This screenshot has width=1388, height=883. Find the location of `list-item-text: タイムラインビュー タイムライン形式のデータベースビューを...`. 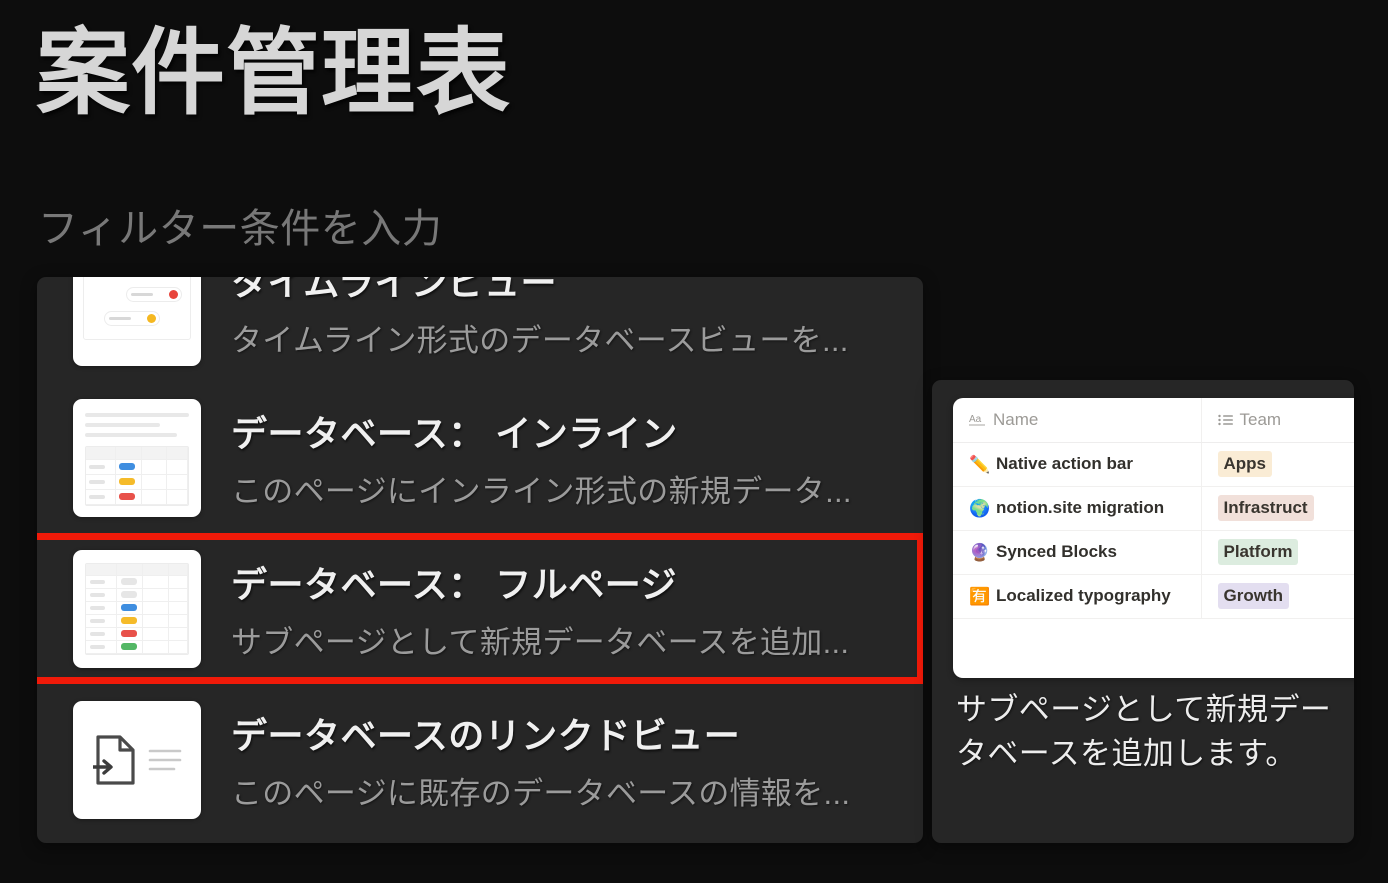

list-item-text: タイムラインビュー タイムライン形式のデータベースビューを... is located at coordinates (540, 318).